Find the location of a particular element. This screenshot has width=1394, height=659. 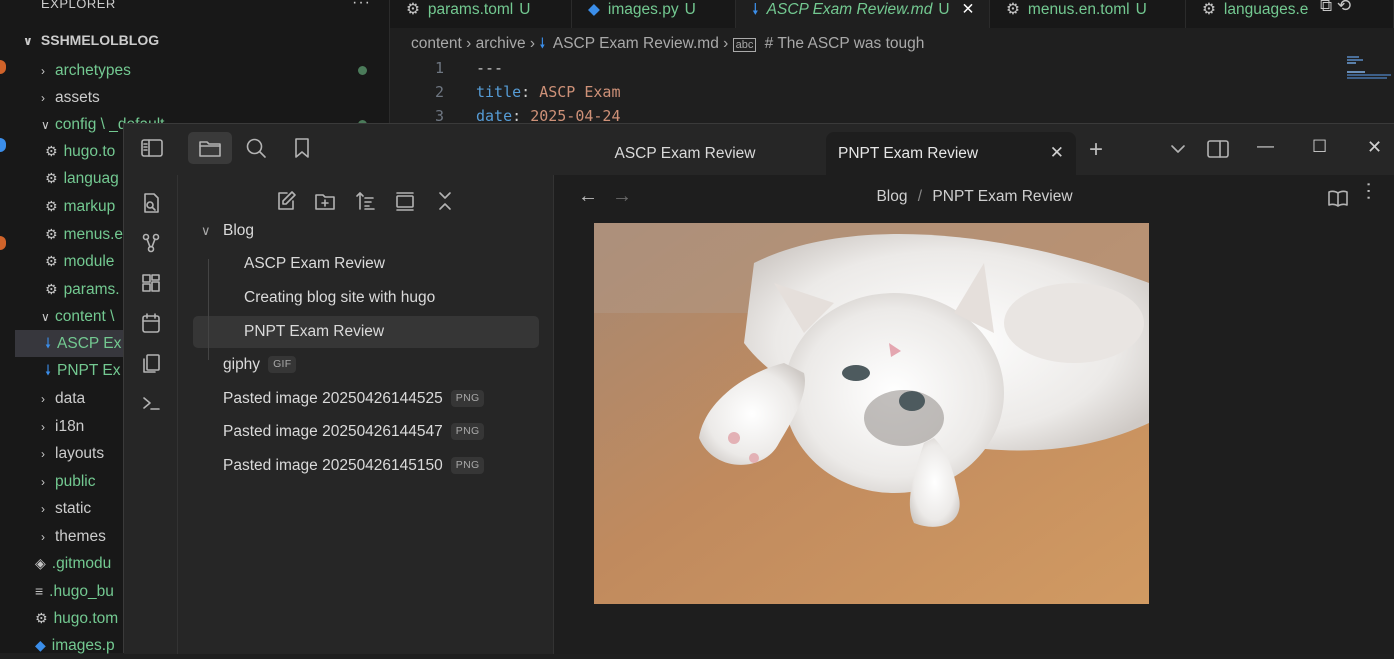

bookmark-icon is located at coordinates (302, 148).